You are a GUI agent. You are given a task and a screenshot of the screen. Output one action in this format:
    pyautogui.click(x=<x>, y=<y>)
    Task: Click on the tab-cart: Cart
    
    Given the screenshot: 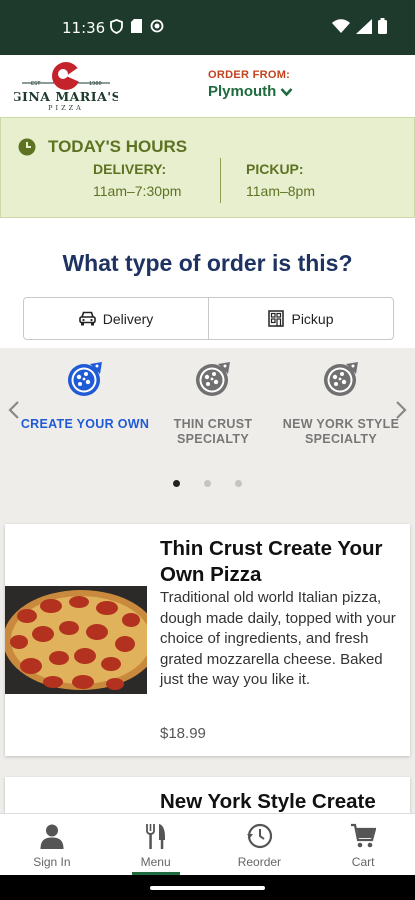 What is the action you would take?
    pyautogui.click(x=363, y=844)
    